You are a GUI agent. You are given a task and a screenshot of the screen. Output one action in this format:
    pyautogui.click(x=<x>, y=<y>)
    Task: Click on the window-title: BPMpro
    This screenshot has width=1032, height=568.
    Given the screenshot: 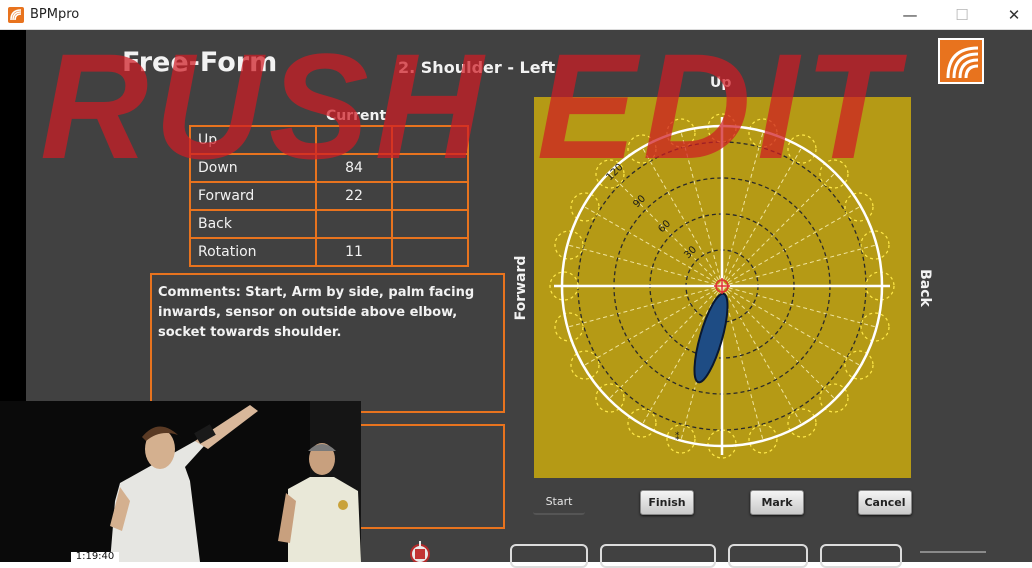 What is the action you would take?
    pyautogui.click(x=55, y=14)
    